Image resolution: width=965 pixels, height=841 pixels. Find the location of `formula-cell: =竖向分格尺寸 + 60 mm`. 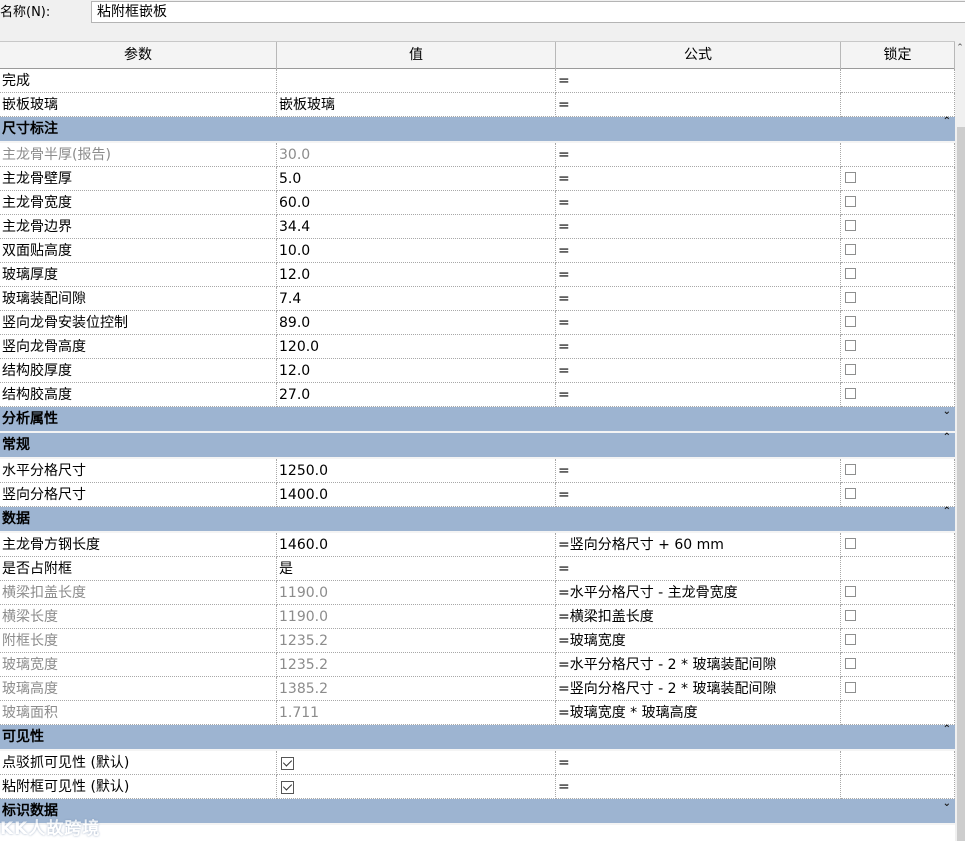

formula-cell: =竖向分格尺寸 + 60 mm is located at coordinates (698, 545).